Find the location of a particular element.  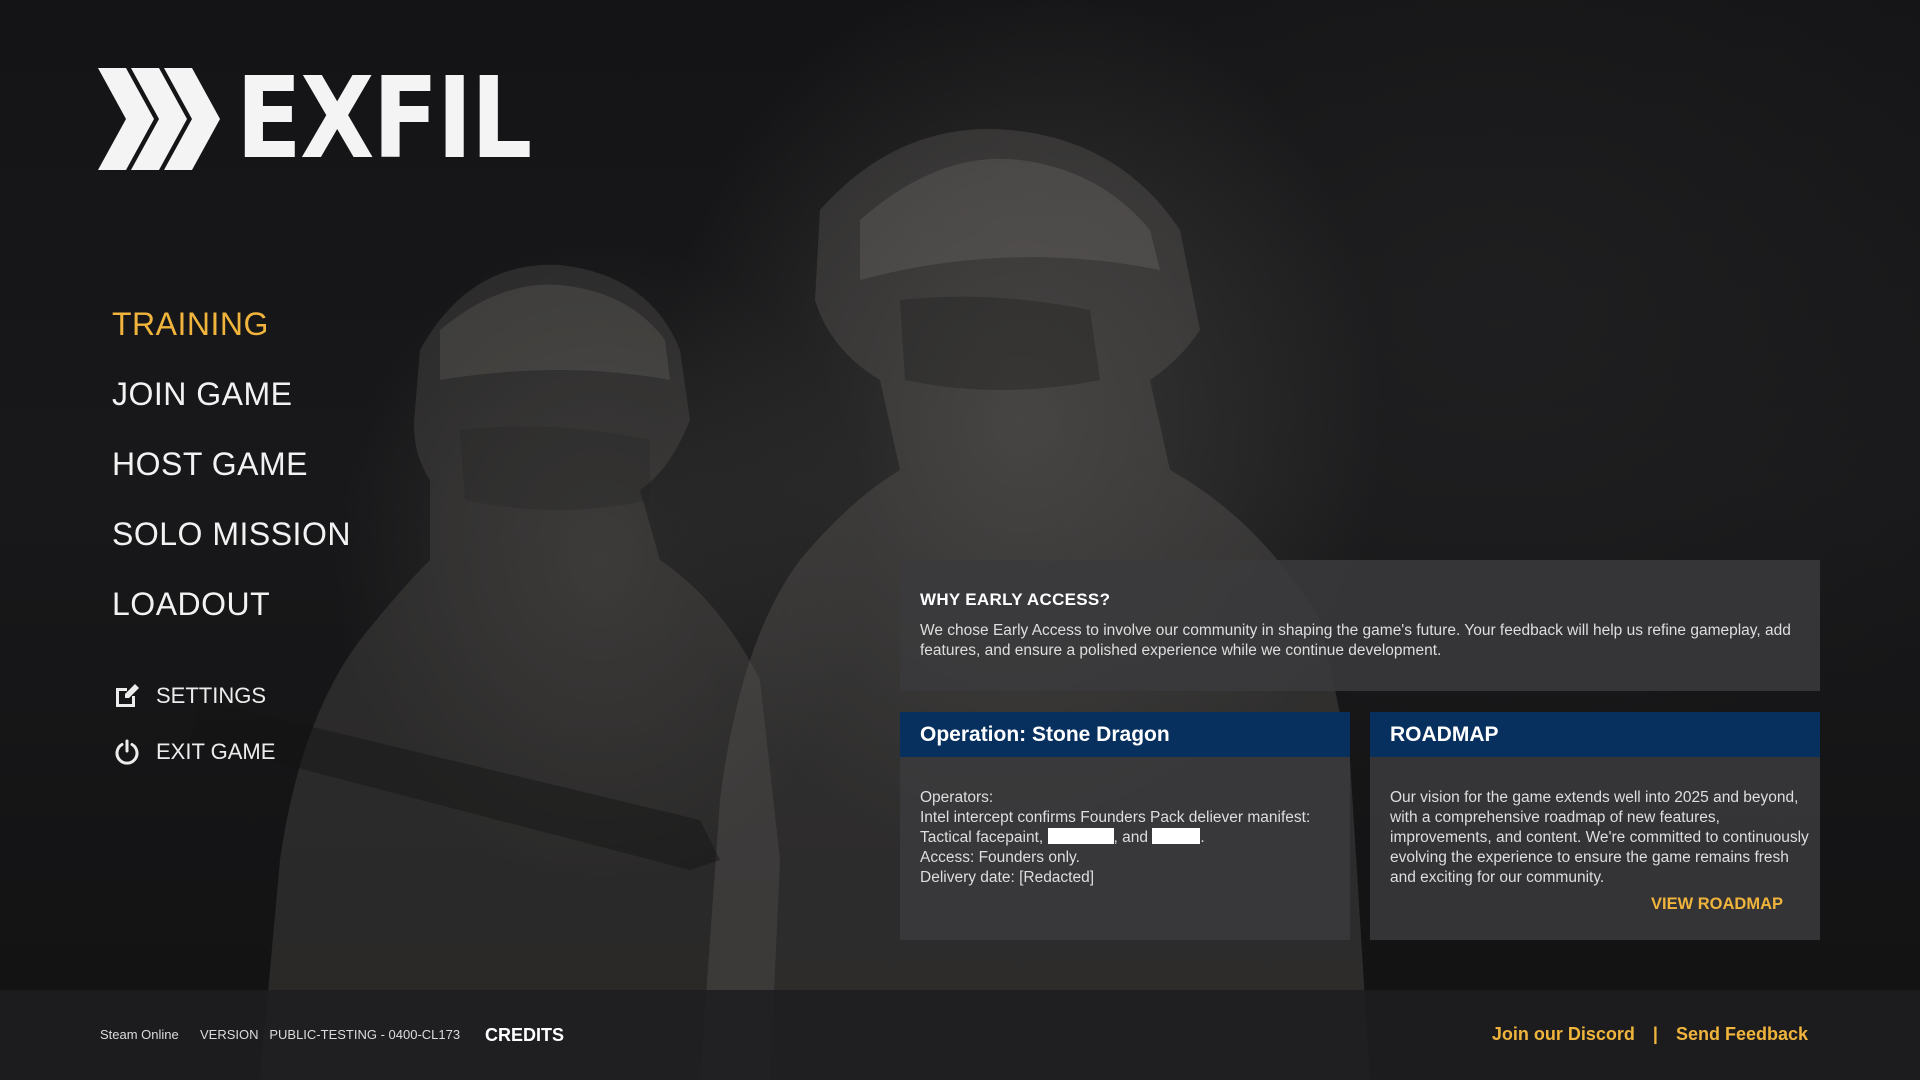

view-roadmap-link: VIEW ROADMAP is located at coordinates (1717, 904).